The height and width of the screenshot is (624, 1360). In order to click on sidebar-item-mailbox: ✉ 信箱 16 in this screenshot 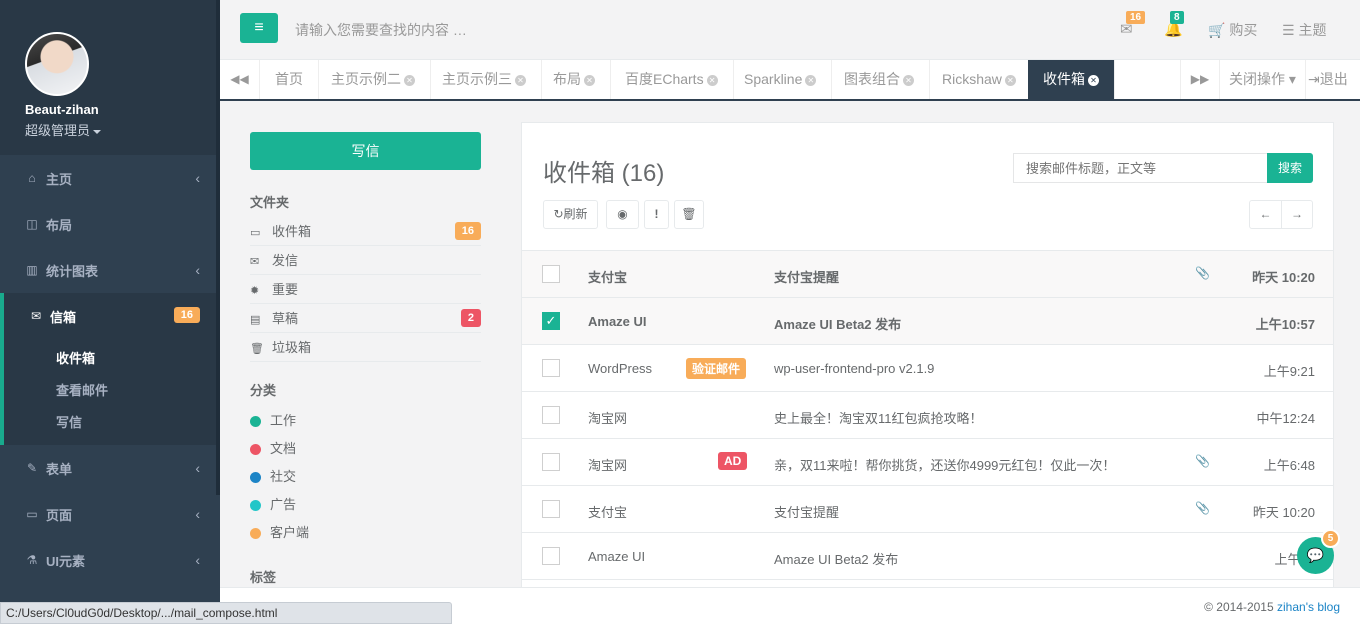, I will do `click(110, 316)`.